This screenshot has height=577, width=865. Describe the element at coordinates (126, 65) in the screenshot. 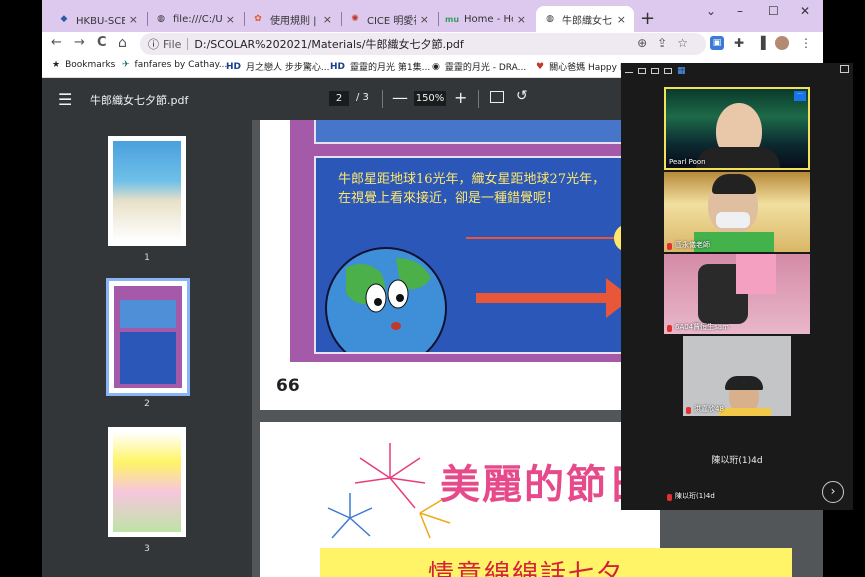

I see `plane-icon: ✈` at that location.